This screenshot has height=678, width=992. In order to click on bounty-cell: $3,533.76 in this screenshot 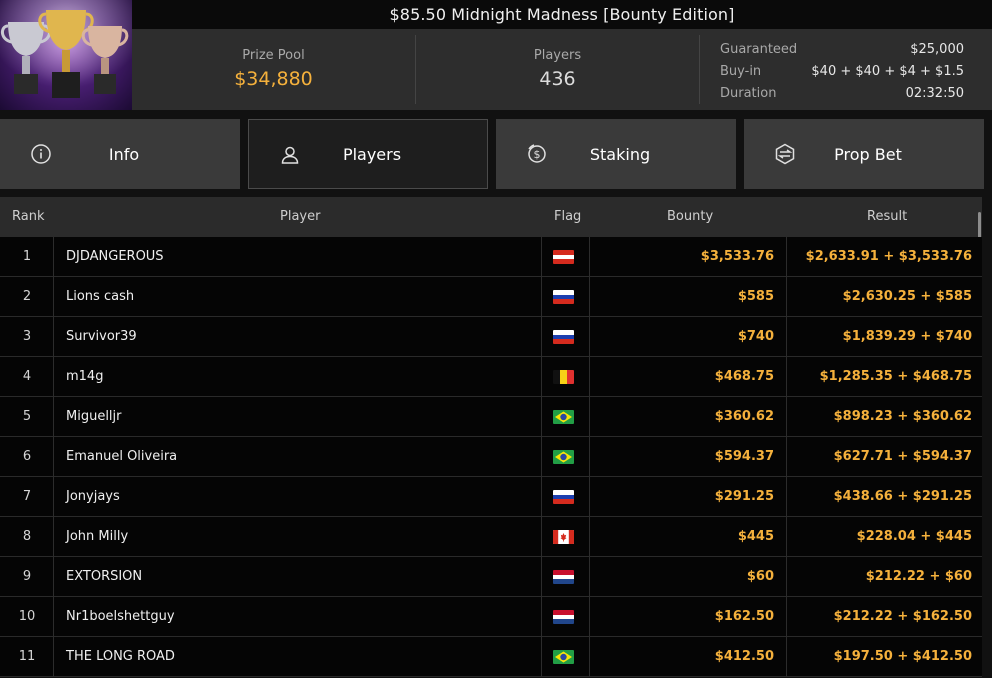, I will do `click(737, 256)`.